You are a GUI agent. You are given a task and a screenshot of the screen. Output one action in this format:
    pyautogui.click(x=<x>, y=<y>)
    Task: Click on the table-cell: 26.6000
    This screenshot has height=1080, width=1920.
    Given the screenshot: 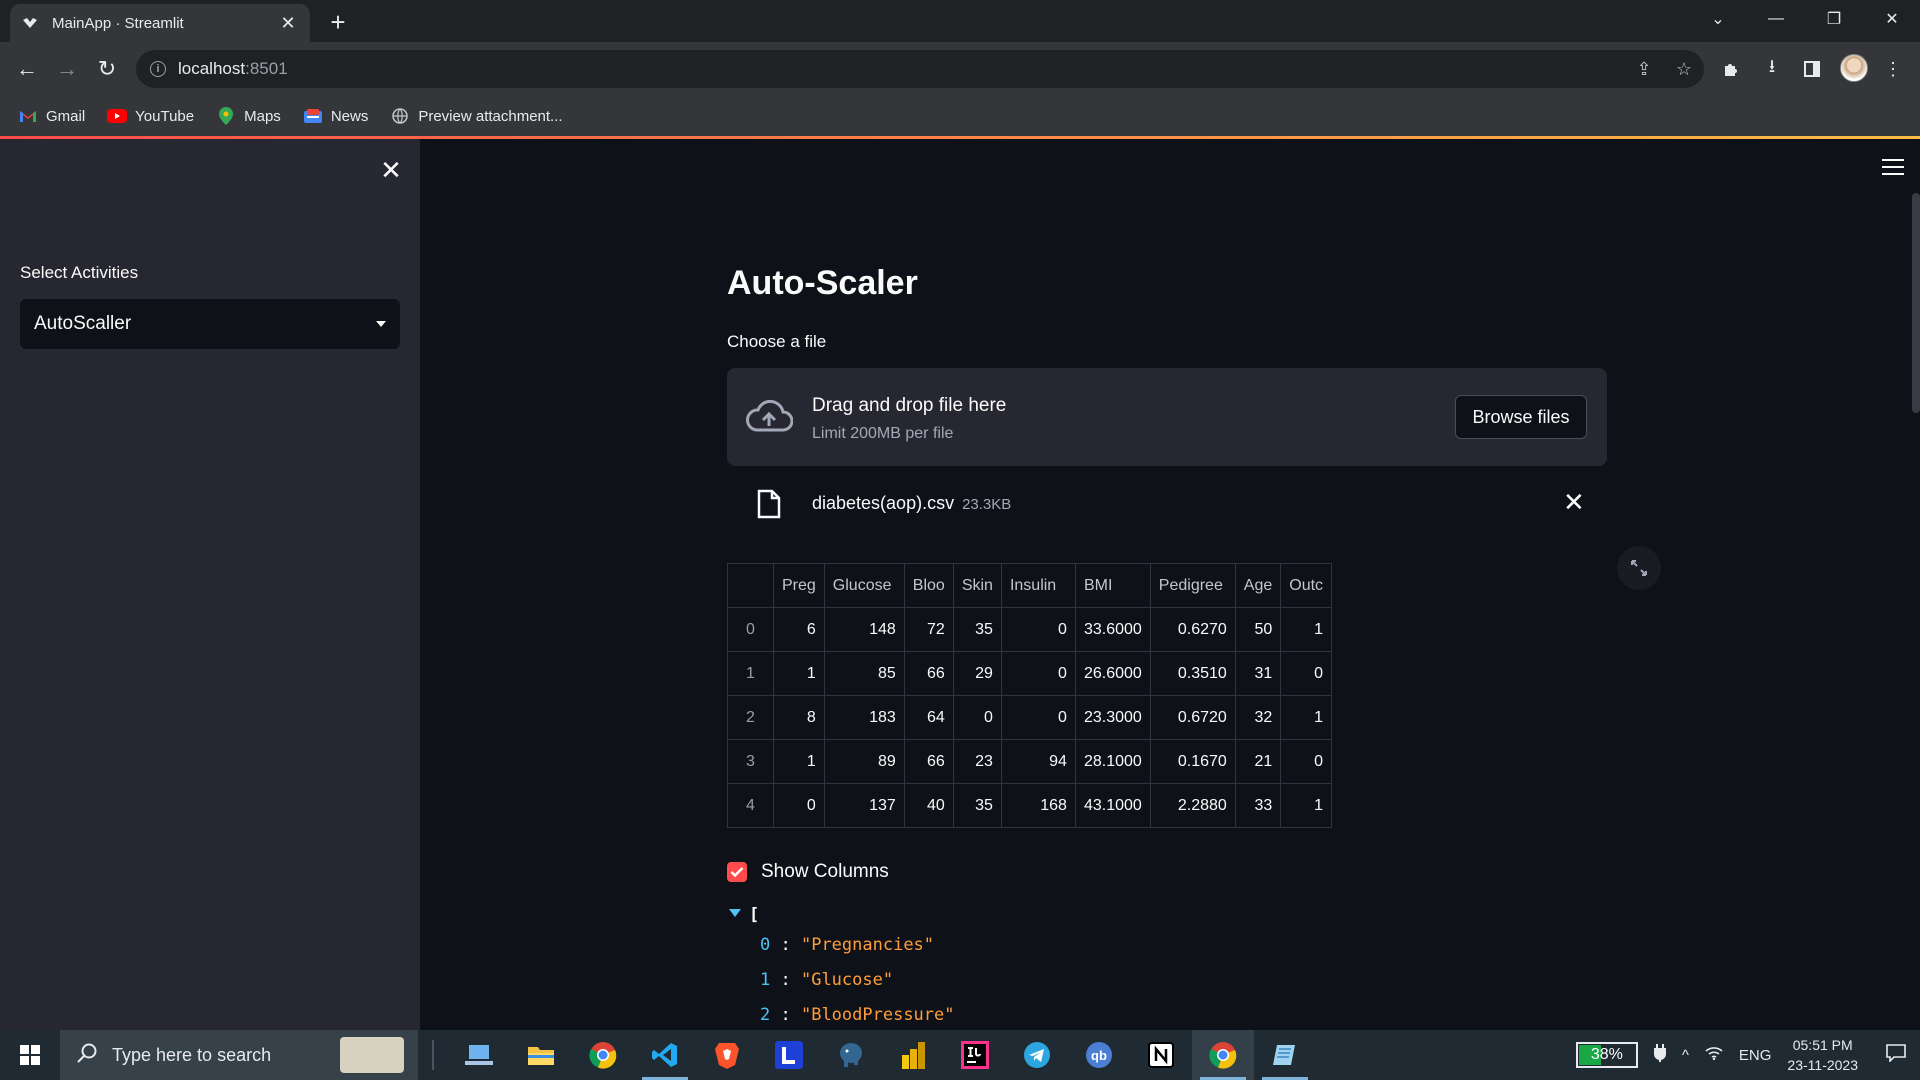 What is the action you would take?
    pyautogui.click(x=1112, y=673)
    